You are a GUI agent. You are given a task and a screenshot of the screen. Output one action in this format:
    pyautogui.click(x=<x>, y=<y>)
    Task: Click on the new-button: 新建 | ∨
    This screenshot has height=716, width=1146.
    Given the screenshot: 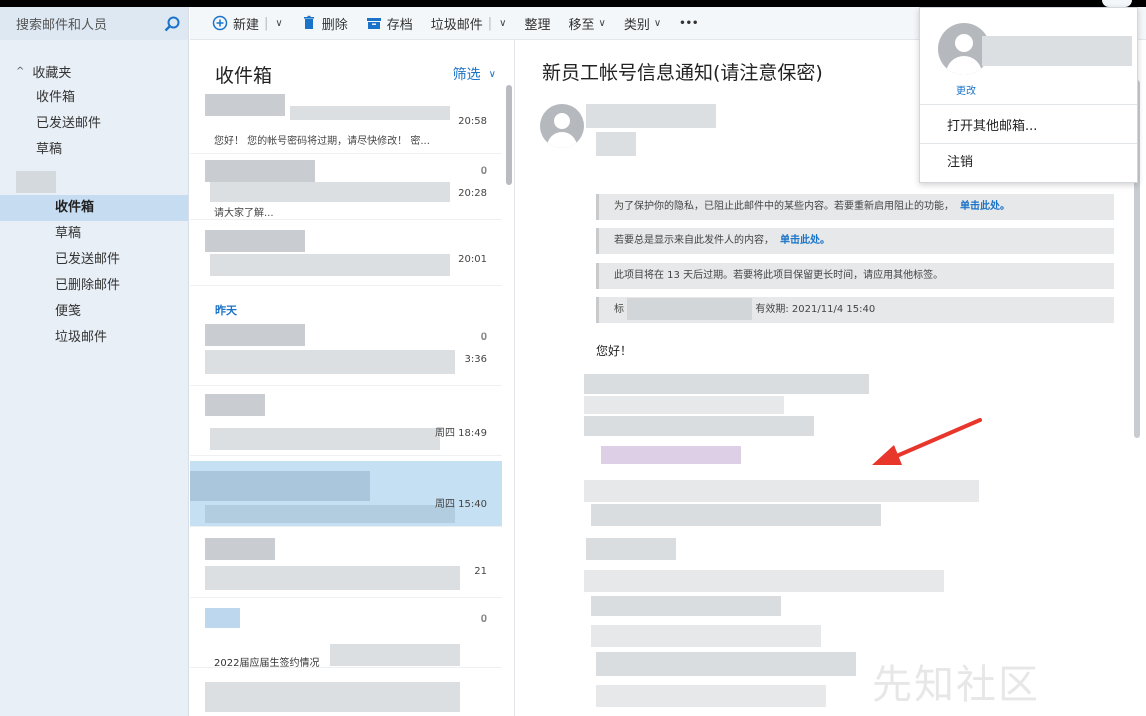 What is the action you would take?
    pyautogui.click(x=247, y=23)
    